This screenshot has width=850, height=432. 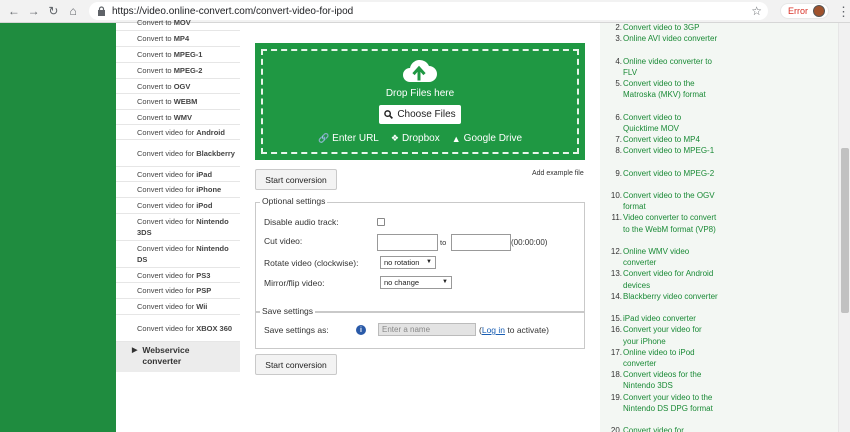 What do you see at coordinates (34, 11) in the screenshot?
I see `forward-icon: →` at bounding box center [34, 11].